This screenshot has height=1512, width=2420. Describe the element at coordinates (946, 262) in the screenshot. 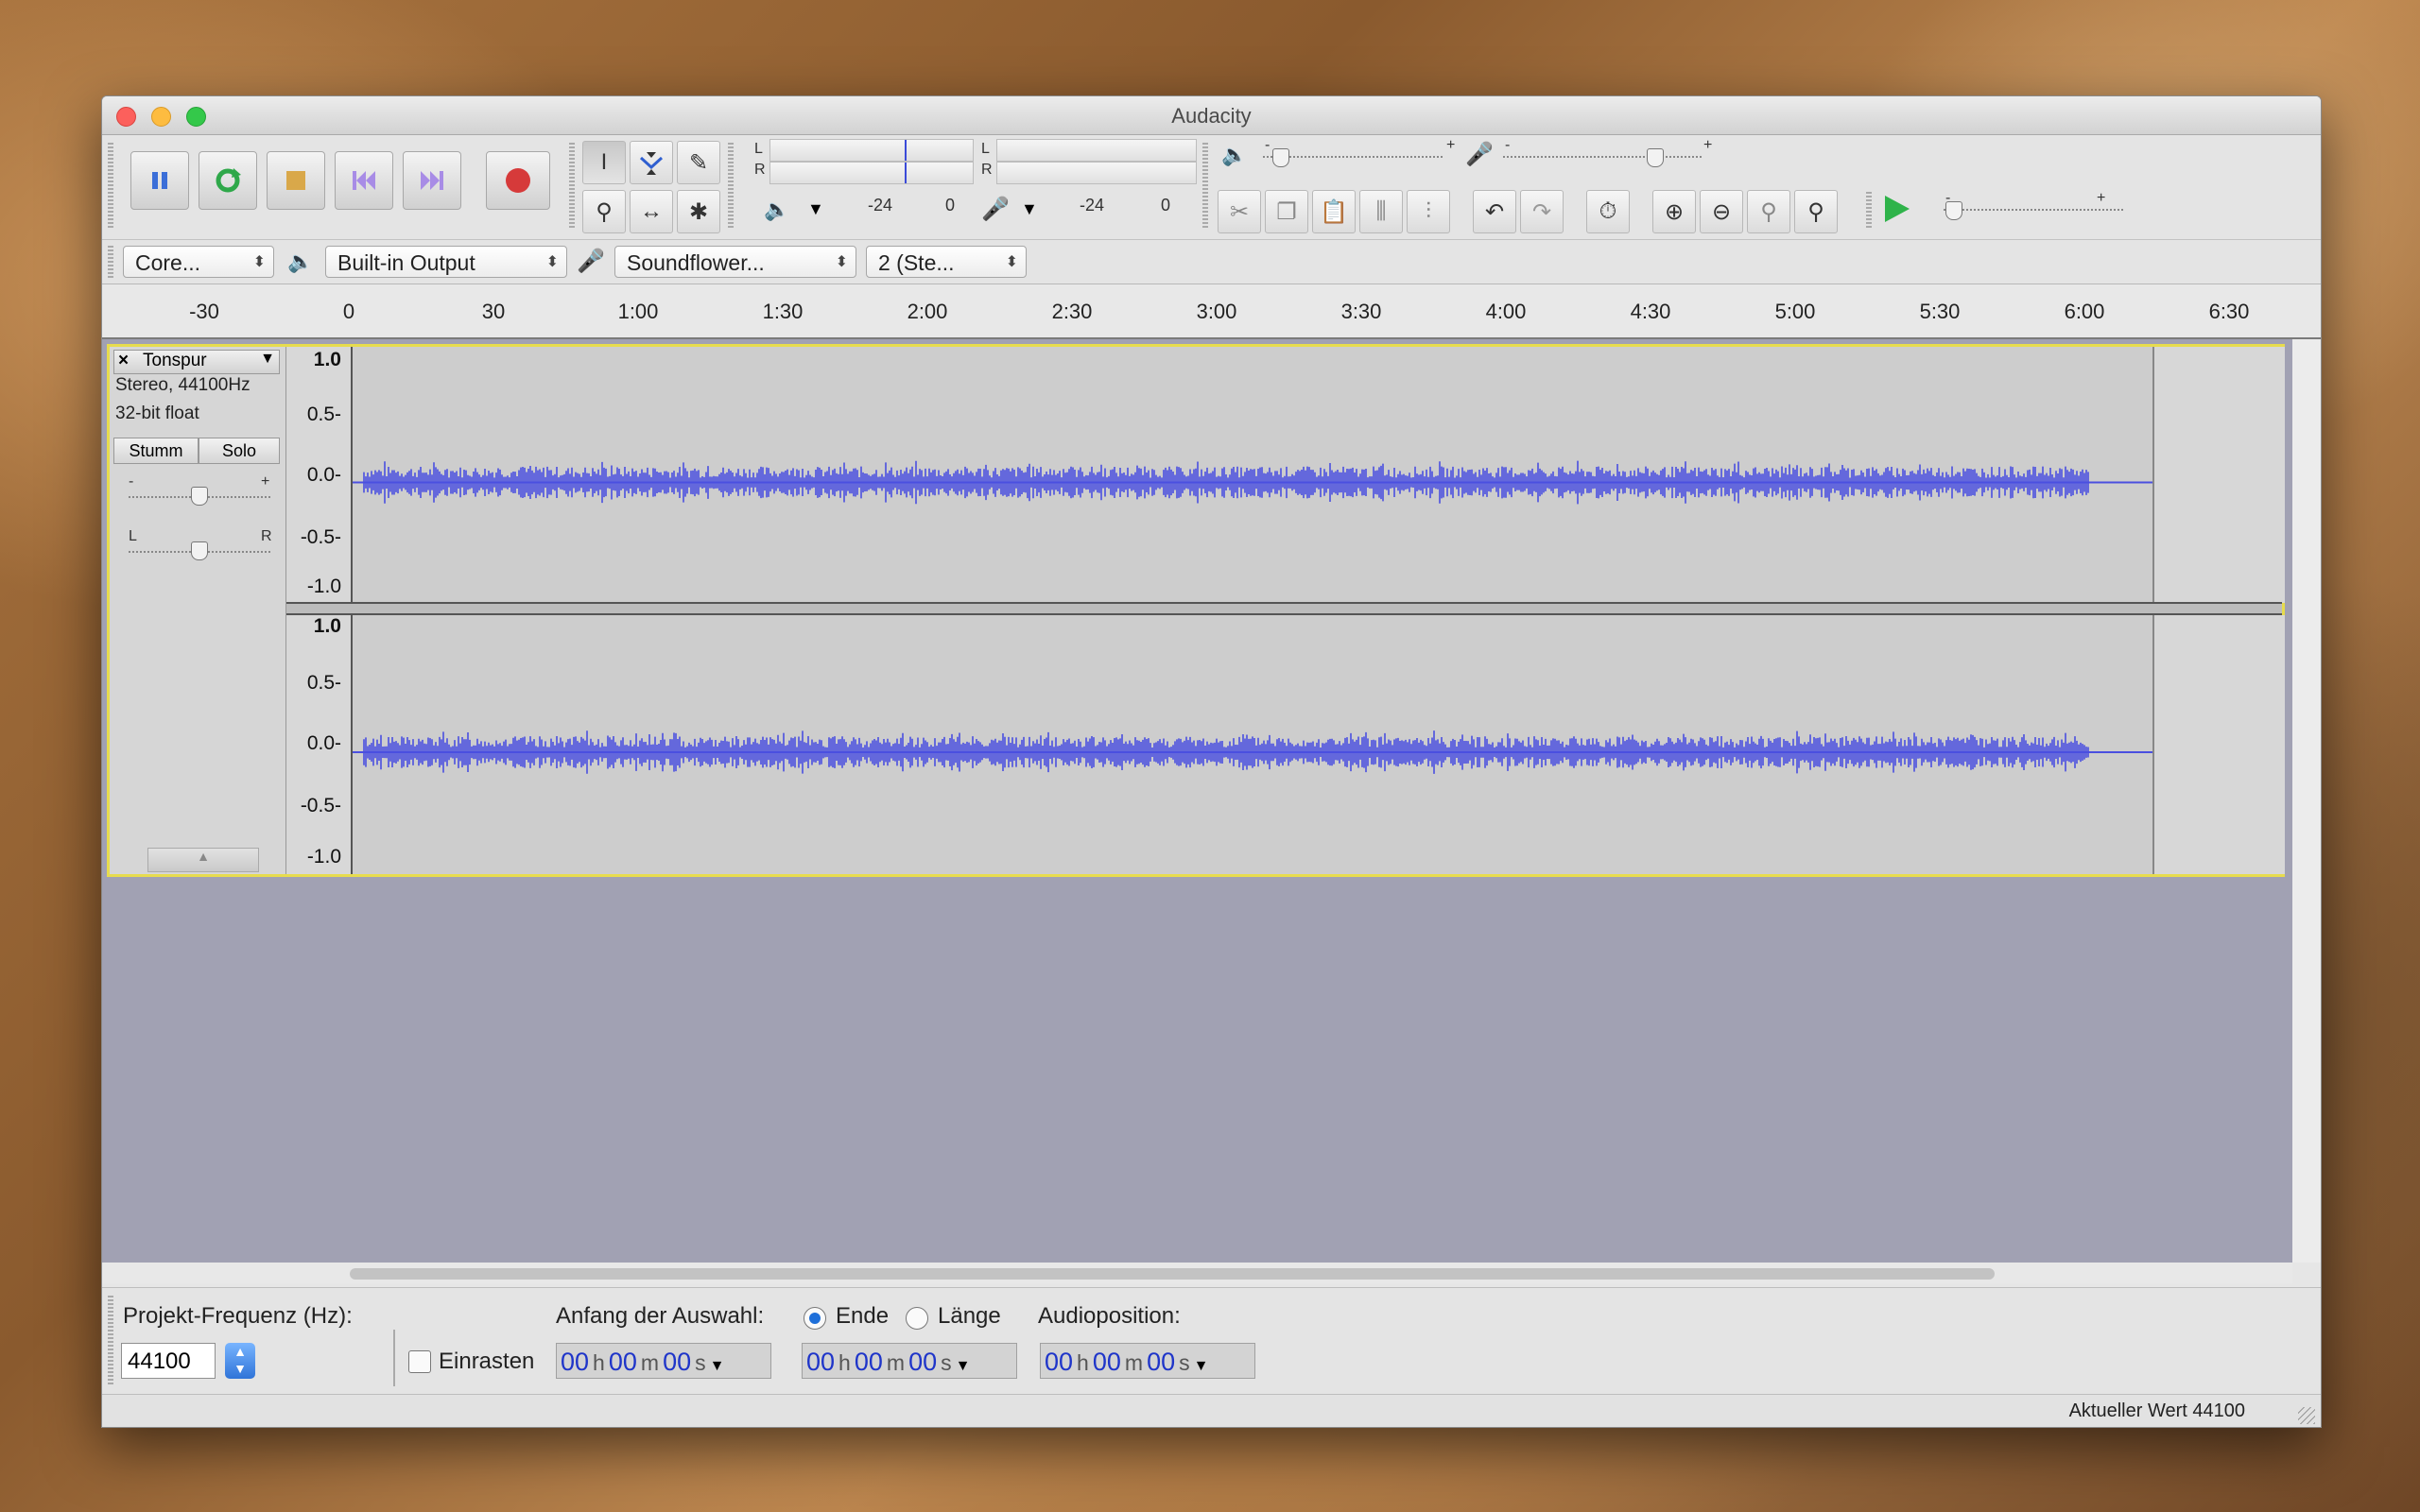

I see `input-channels-select: 2 (Ste... ⬍` at that location.